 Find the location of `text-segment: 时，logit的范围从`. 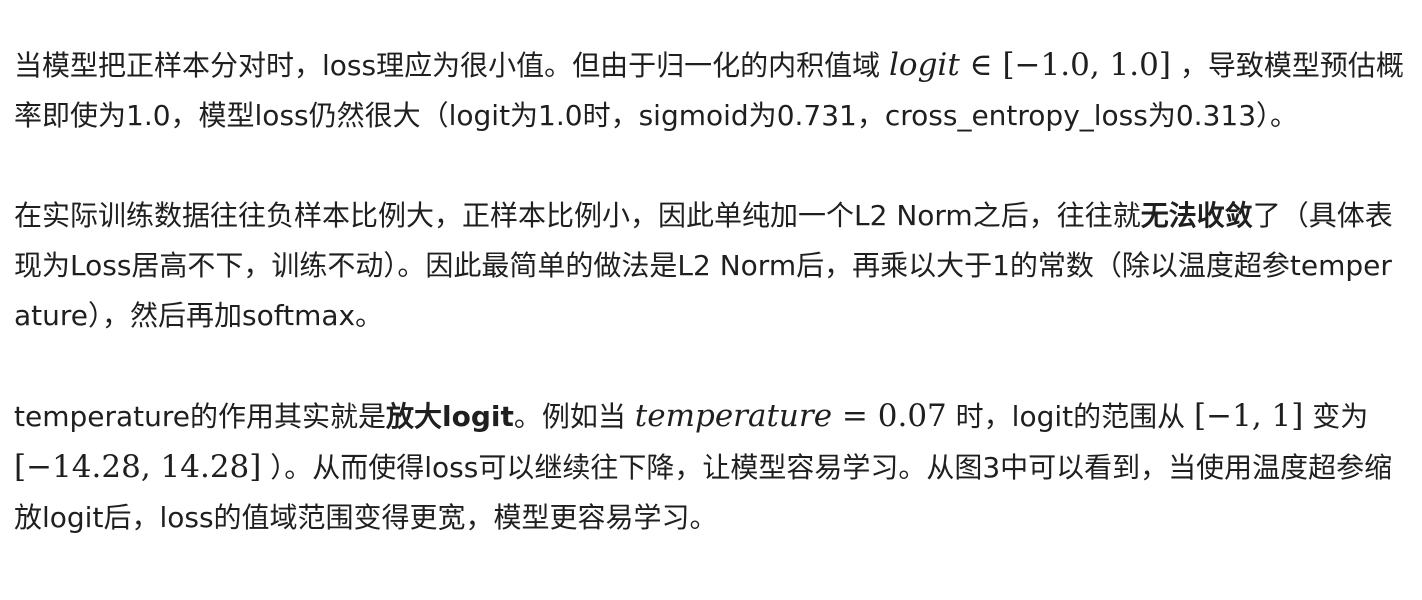

text-segment: 时，logit的范围从 is located at coordinates (1070, 416).